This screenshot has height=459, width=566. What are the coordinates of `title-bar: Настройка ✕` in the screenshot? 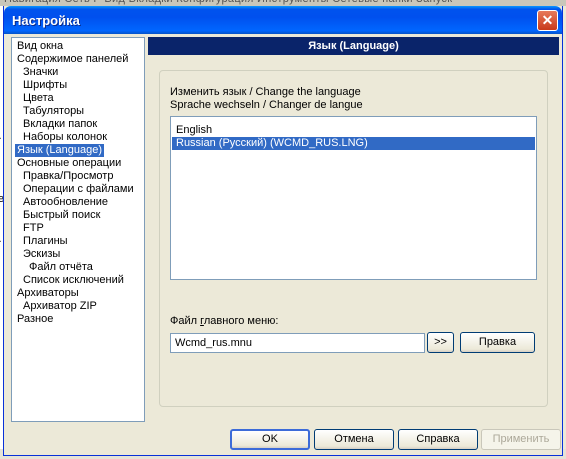 It's located at (283, 20).